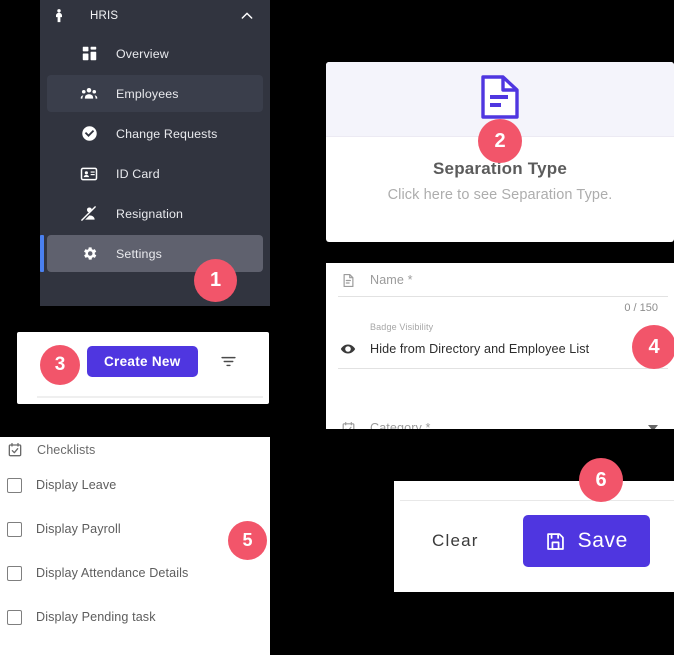 This screenshot has height=655, width=674. I want to click on step-badge-number: 2, so click(500, 140).